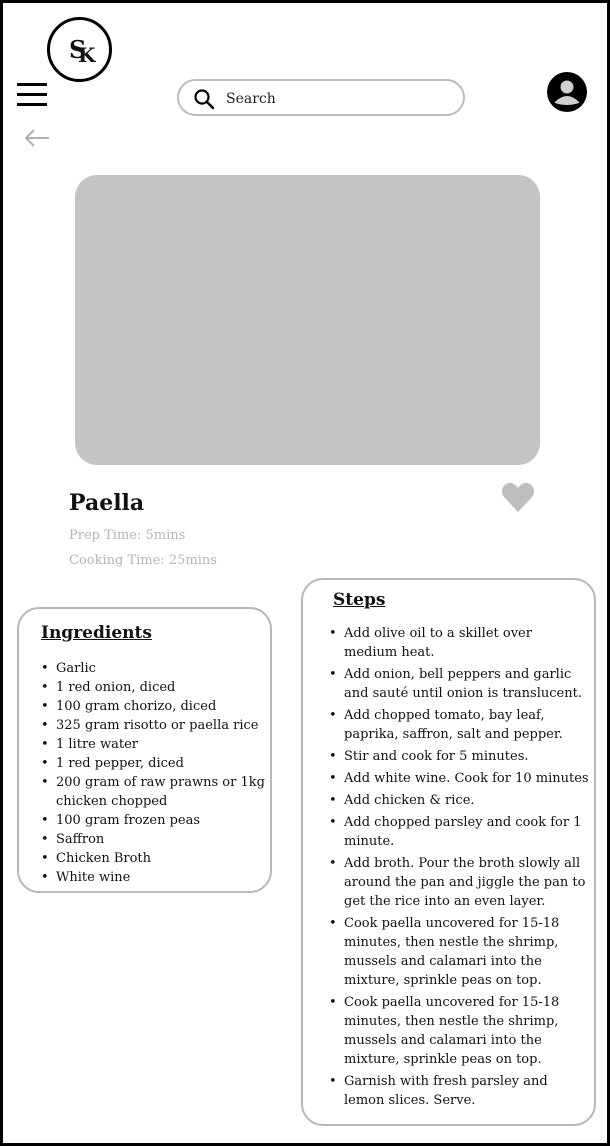  What do you see at coordinates (127, 535) in the screenshot?
I see `prep-time: Prep Time: 5mins` at bounding box center [127, 535].